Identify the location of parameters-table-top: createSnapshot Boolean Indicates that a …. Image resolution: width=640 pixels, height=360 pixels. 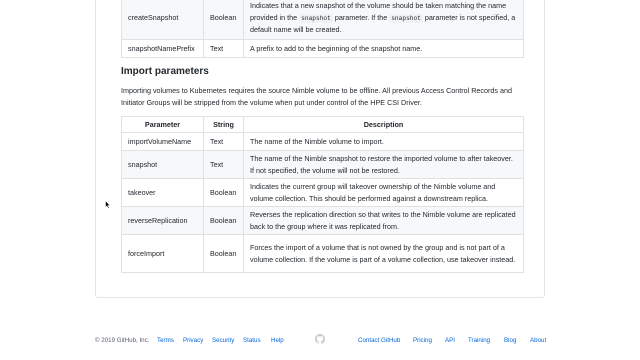
(322, 29).